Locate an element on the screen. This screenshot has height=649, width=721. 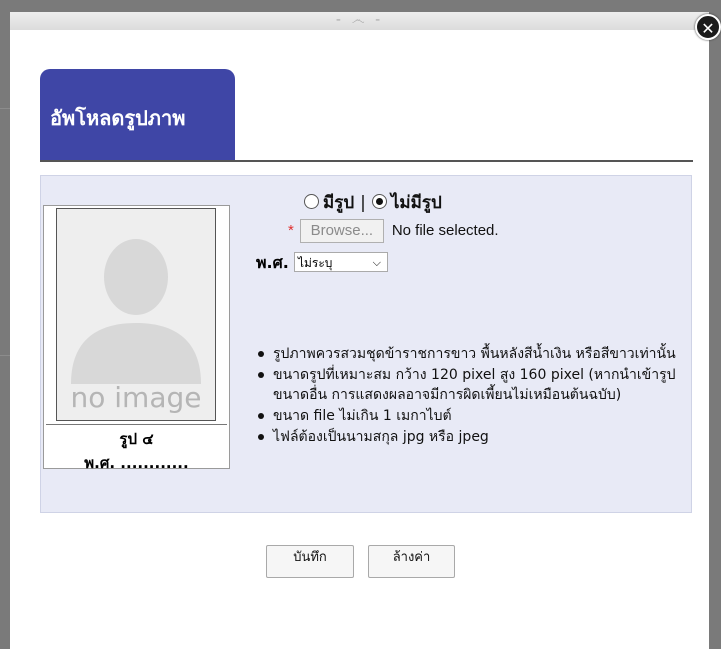
modal-drag-handle: - ෴ - is located at coordinates (359, 21).